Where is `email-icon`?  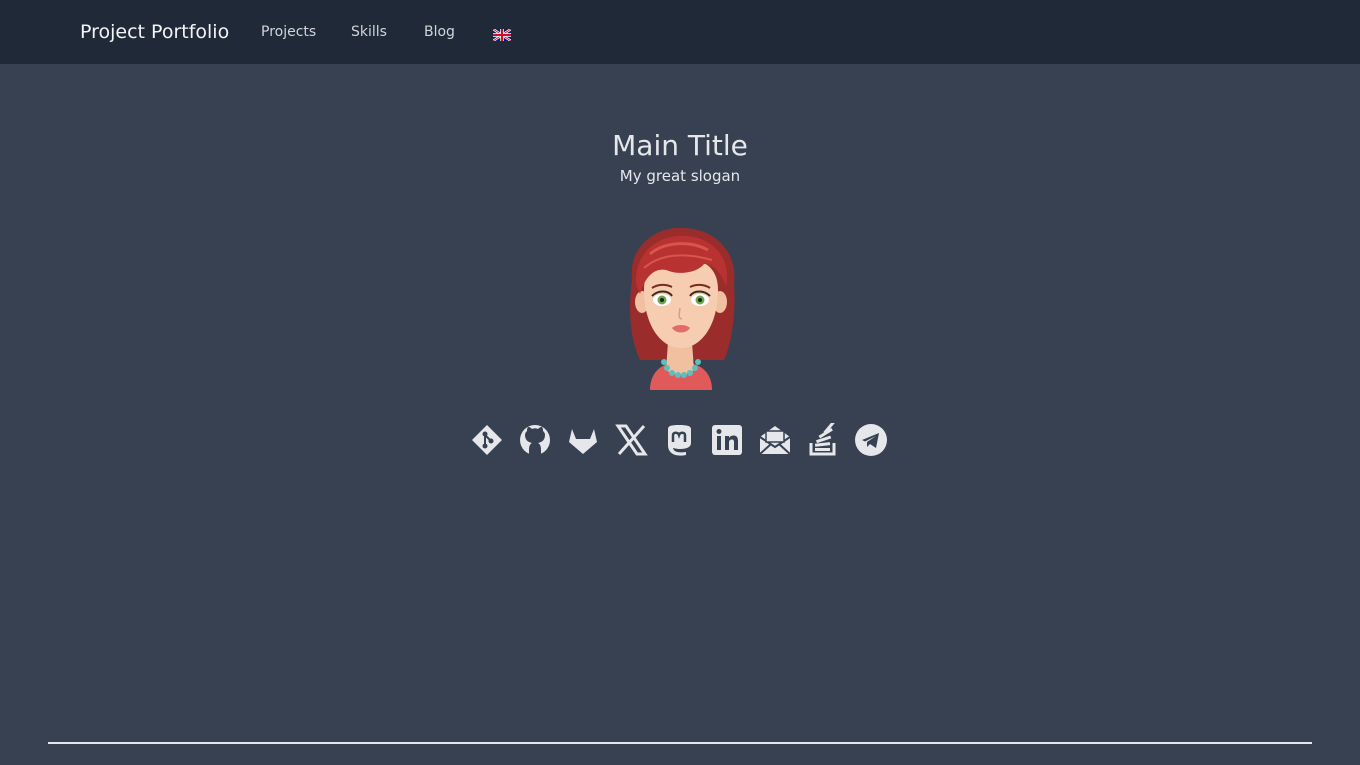 email-icon is located at coordinates (775, 440).